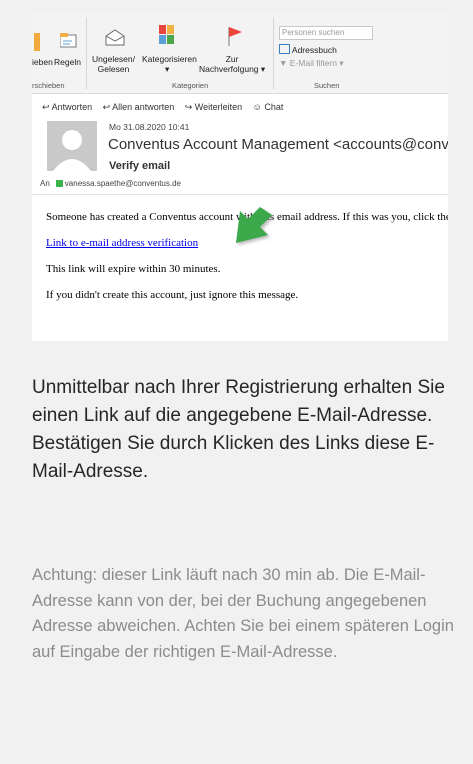 The width and height of the screenshot is (473, 764). I want to click on categorize-icon, so click(167, 37).